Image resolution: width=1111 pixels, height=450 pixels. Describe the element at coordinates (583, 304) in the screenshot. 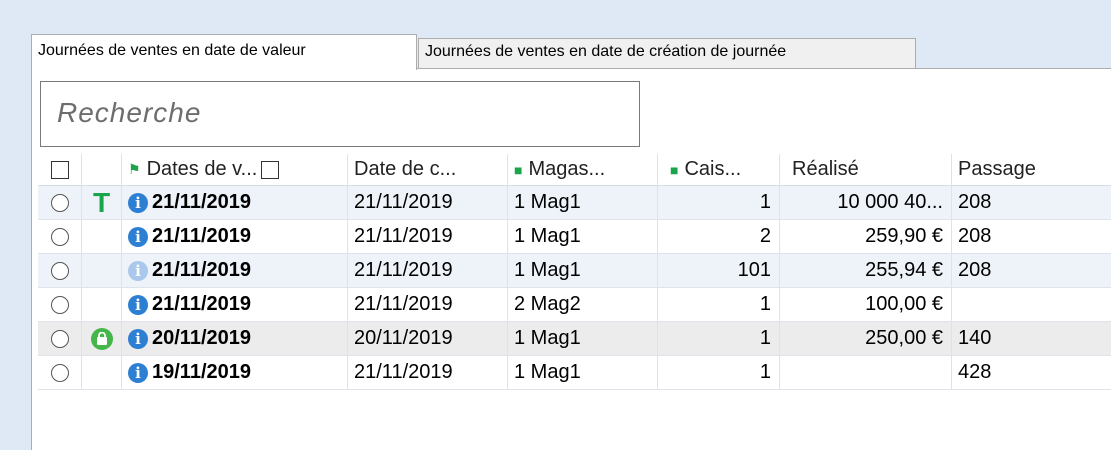

I see `magasin: 2 Mag2` at that location.